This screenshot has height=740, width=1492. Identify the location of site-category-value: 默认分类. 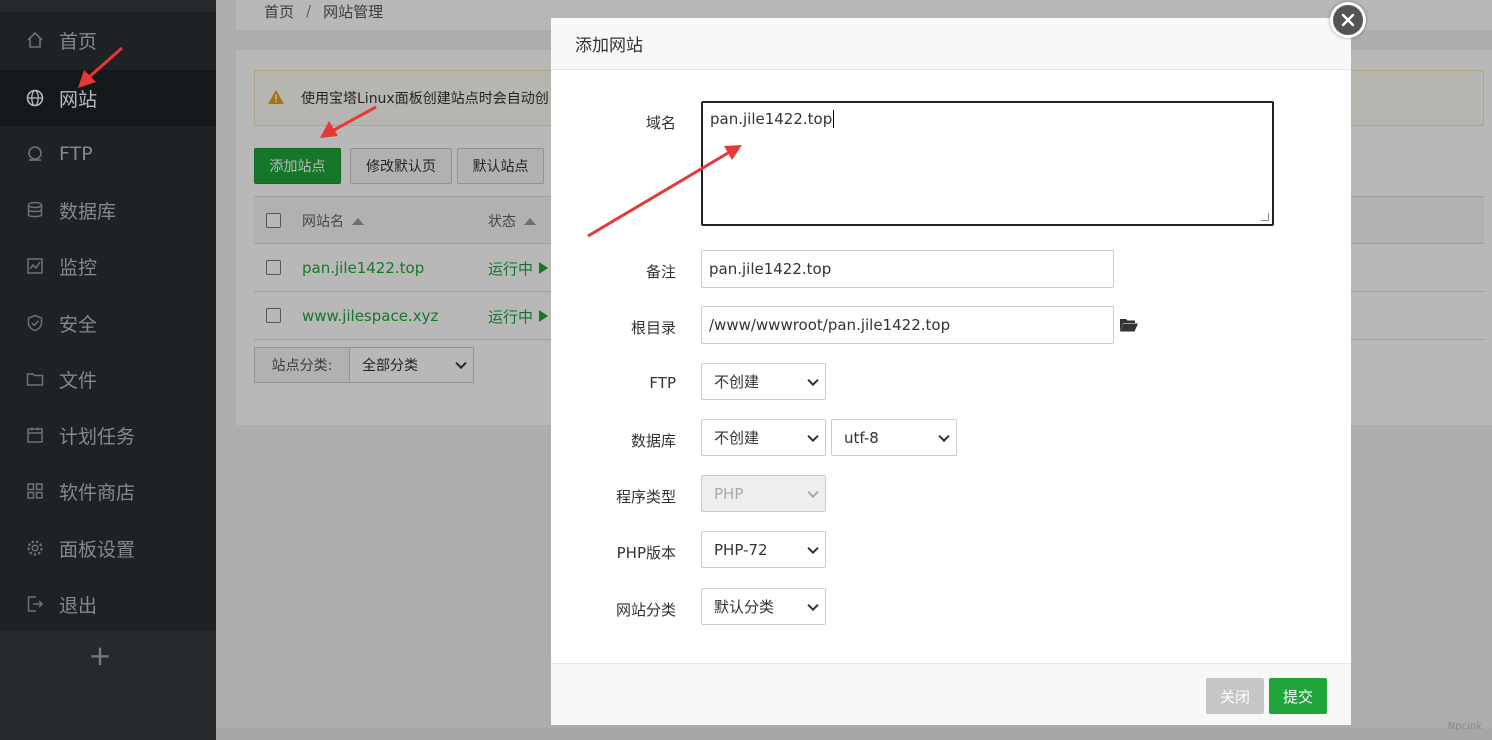
(744, 607).